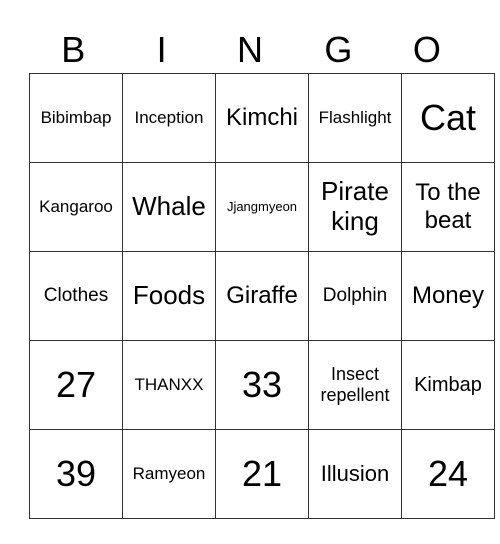 The image size is (500, 544). Describe the element at coordinates (169, 296) in the screenshot. I see `bingo-cell: Foods` at that location.